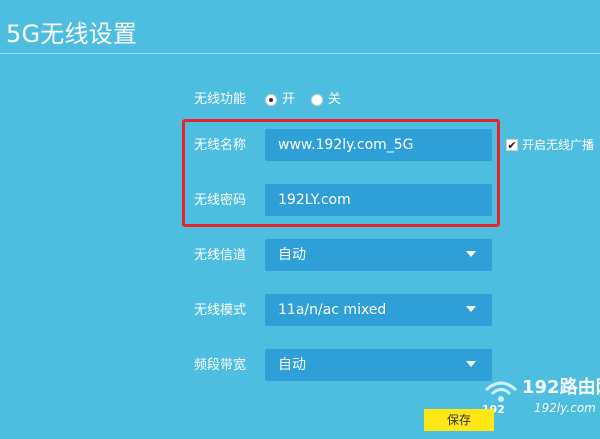 The image size is (600, 439). Describe the element at coordinates (378, 365) in the screenshot. I see `bandwidth-select: 自动` at that location.